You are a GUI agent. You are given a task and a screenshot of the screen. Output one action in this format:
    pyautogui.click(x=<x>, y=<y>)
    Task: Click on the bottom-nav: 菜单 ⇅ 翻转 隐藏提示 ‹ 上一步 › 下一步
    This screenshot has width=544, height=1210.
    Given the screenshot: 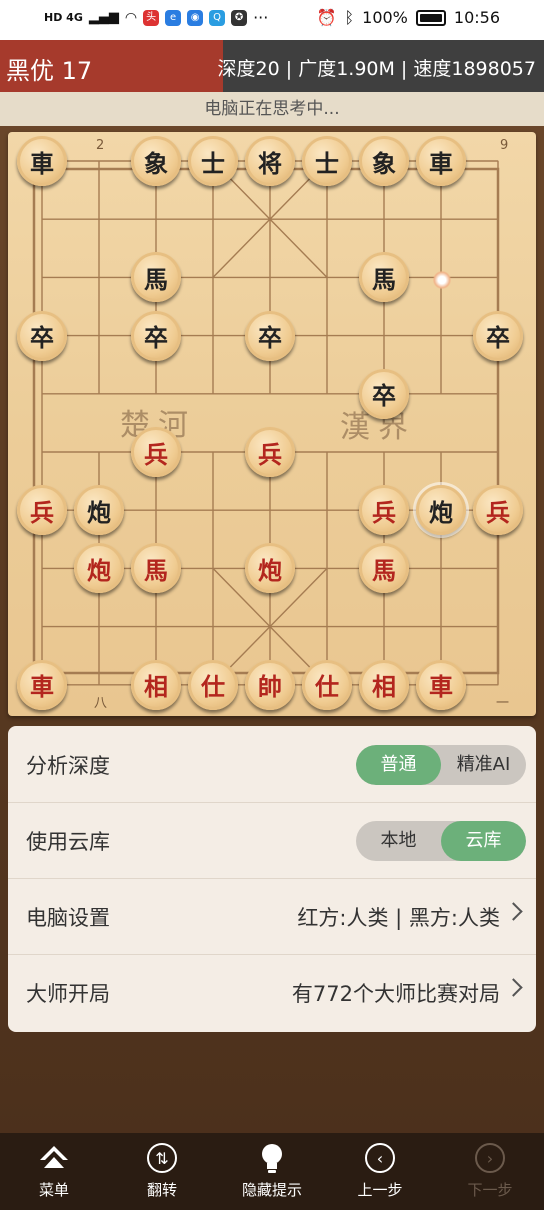 What is the action you would take?
    pyautogui.click(x=272, y=1171)
    